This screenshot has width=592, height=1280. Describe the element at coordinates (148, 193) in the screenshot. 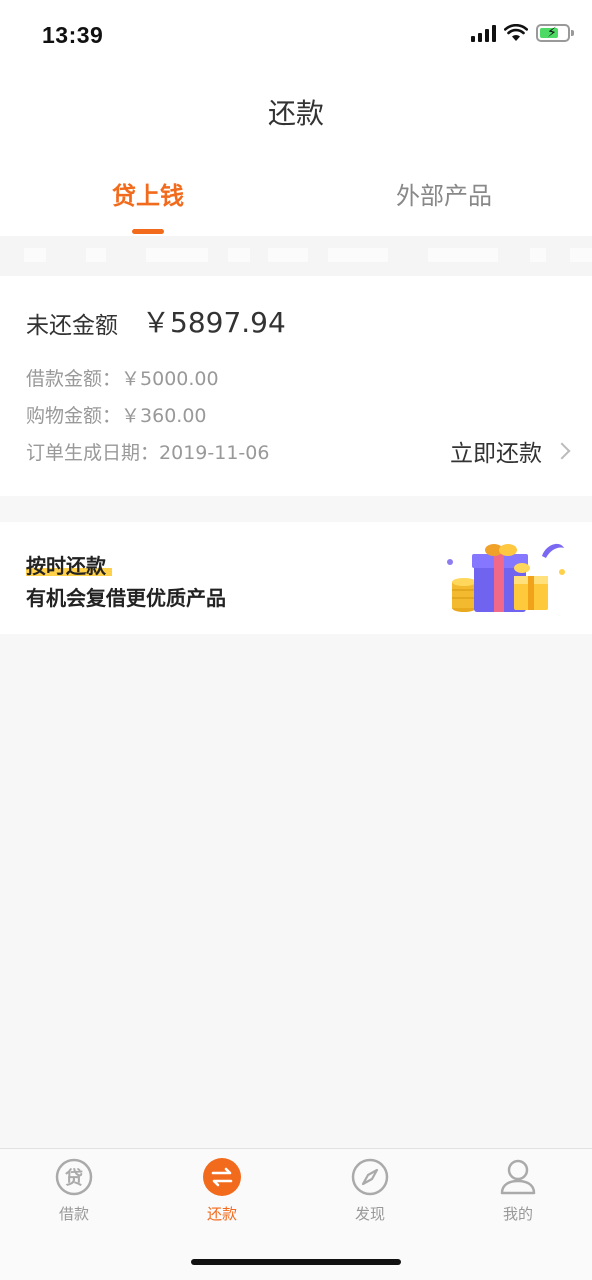

I see `tab-daishangqian: 贷上钱` at that location.